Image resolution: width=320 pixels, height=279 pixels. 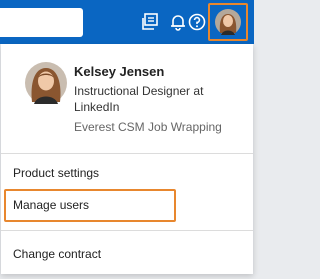 I want to click on profile-name: Kelsey Jensen, so click(x=119, y=71).